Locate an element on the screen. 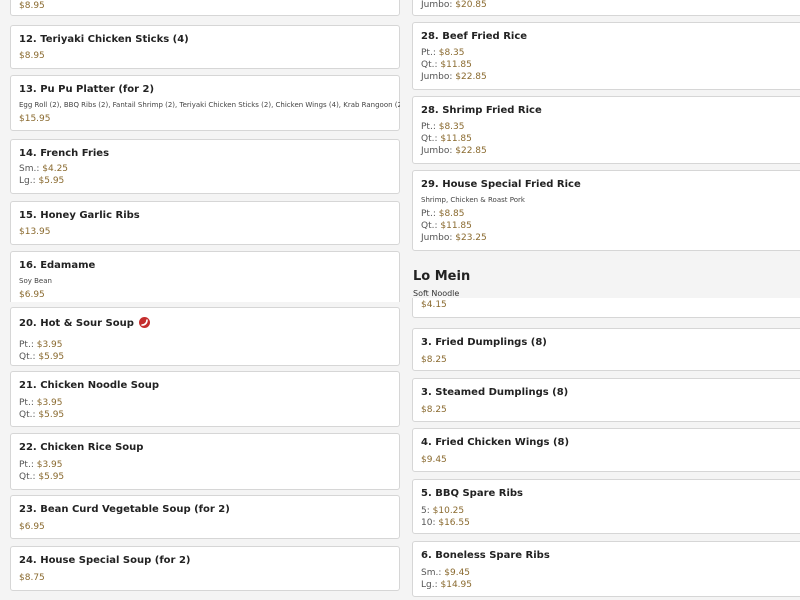 This screenshot has width=800, height=600. menu-item-card: 12. Teriyaki Chicken Sticks (4) $8.95 is located at coordinates (205, 47).